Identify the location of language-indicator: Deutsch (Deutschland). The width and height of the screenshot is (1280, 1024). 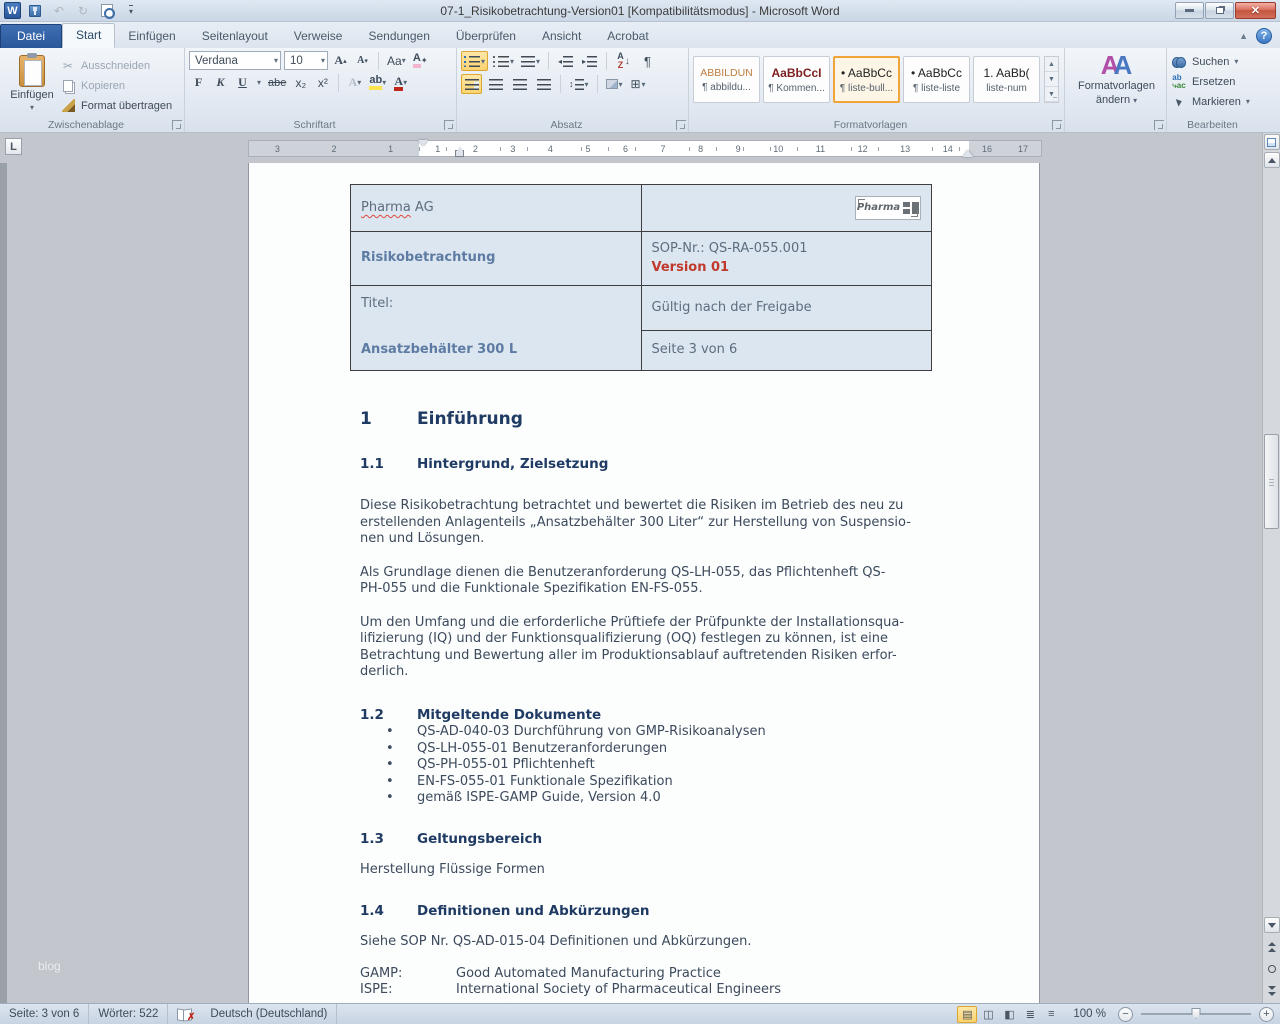
(269, 1014).